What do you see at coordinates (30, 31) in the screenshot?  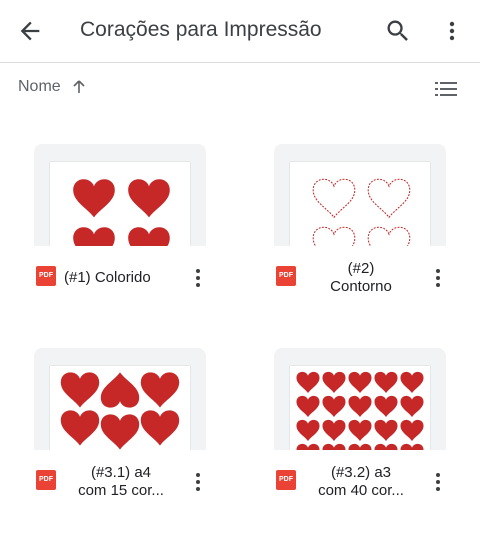 I see `arrow-back-icon` at bounding box center [30, 31].